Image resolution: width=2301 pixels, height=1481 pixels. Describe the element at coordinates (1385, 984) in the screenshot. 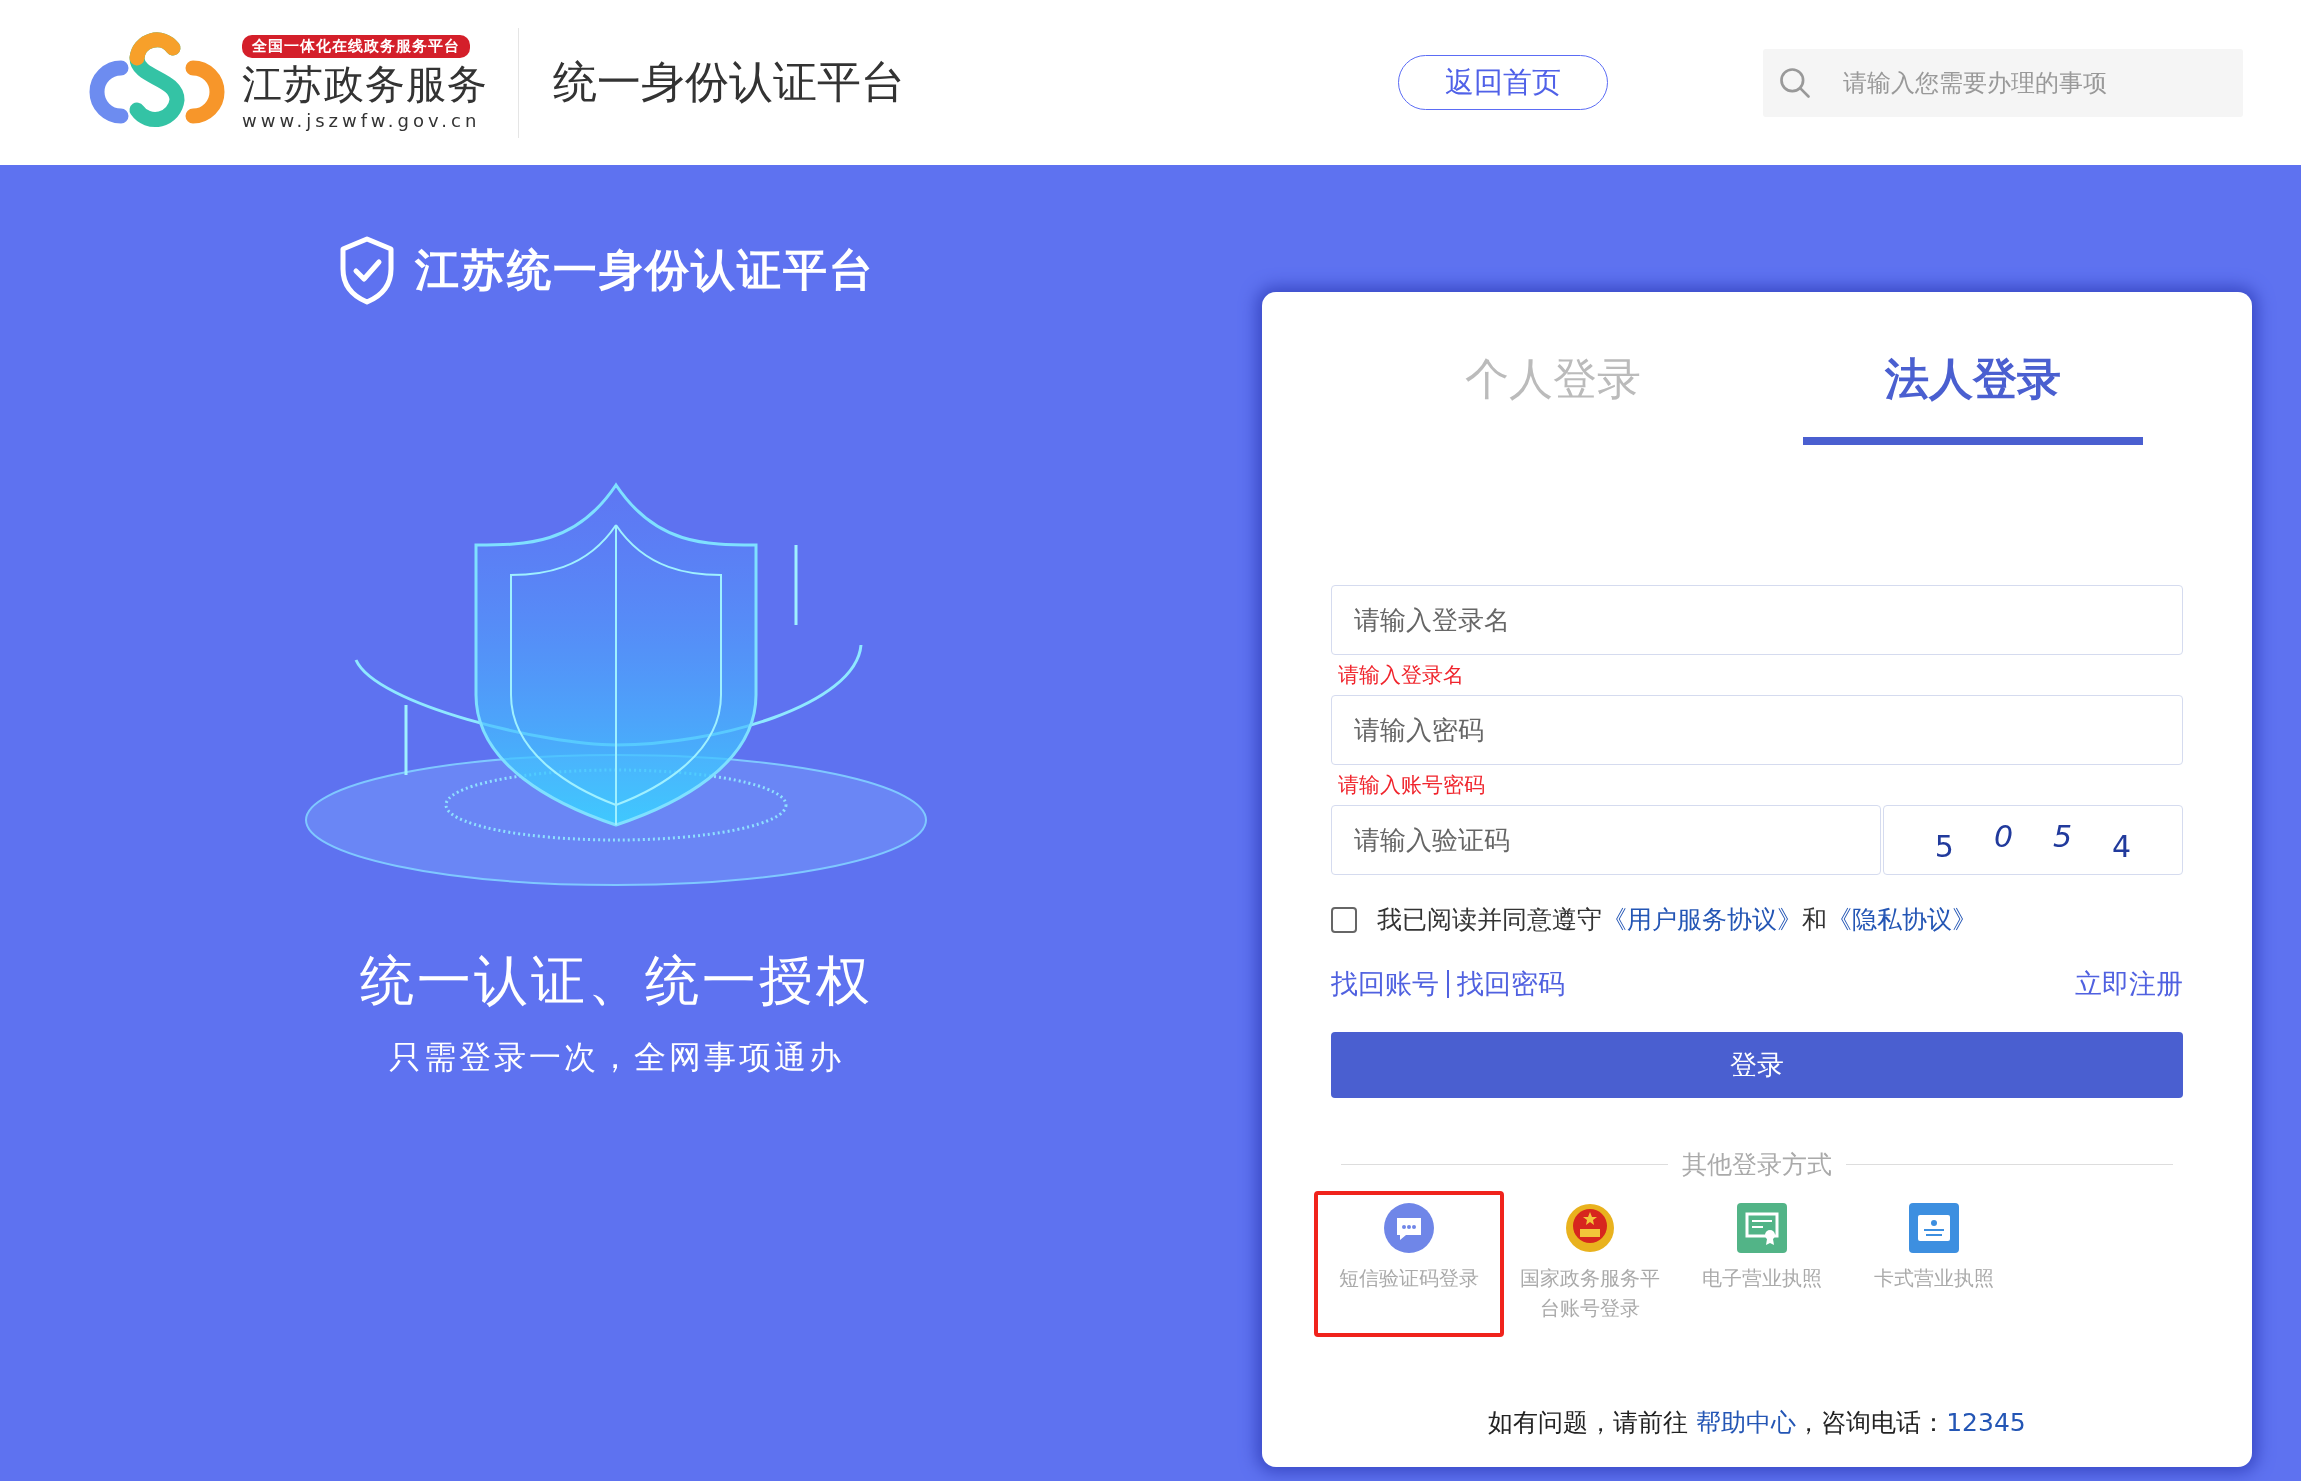

I see `recover-account-link: 找回账号` at that location.